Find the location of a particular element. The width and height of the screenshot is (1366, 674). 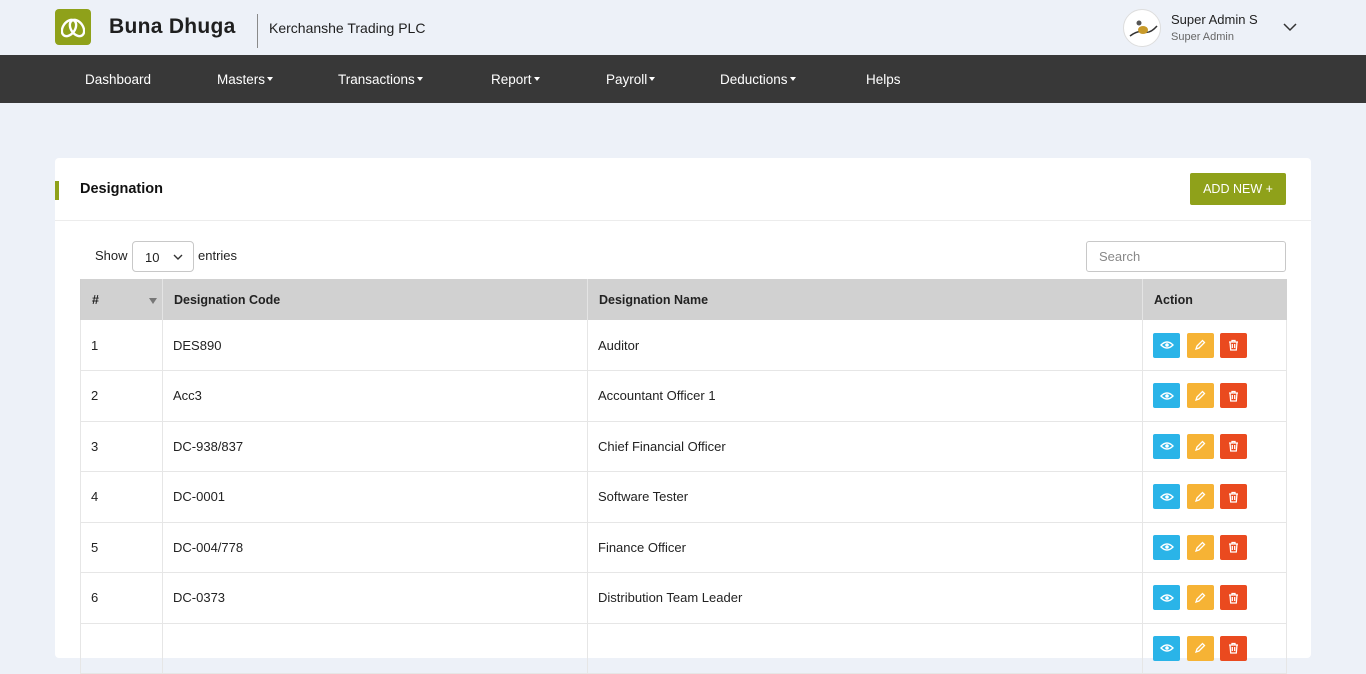

nav-report-label: Report is located at coordinates (511, 79).